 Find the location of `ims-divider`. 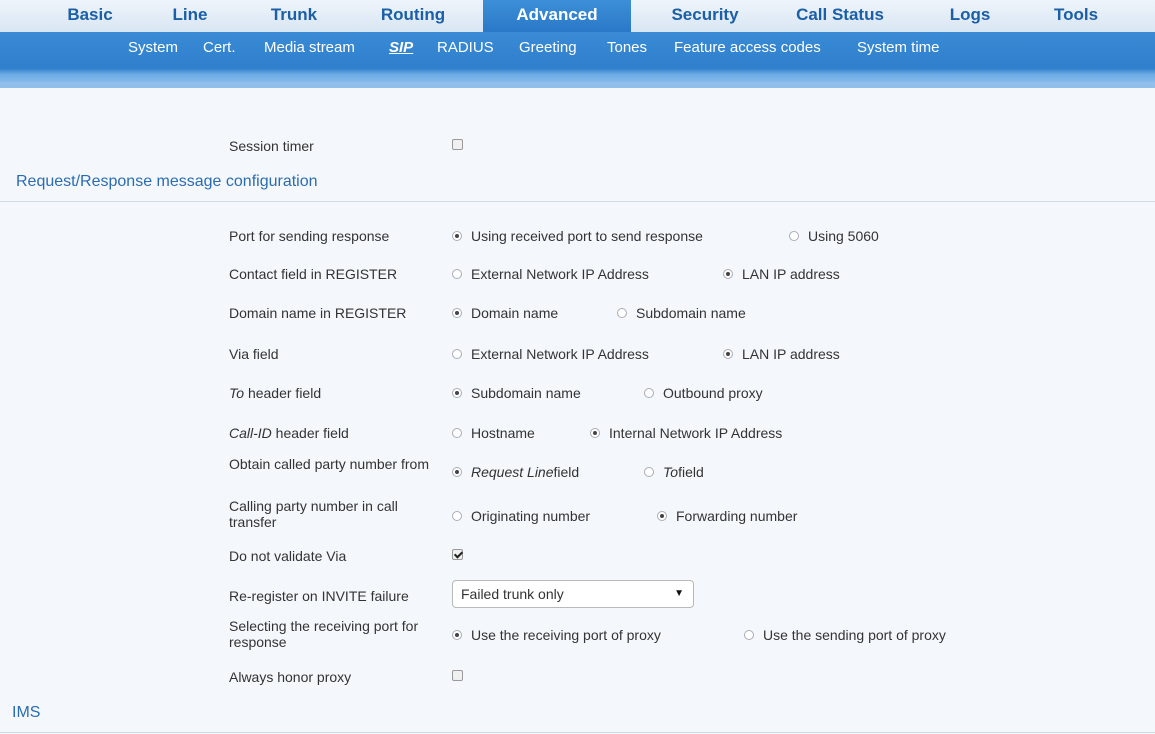

ims-divider is located at coordinates (577, 732).